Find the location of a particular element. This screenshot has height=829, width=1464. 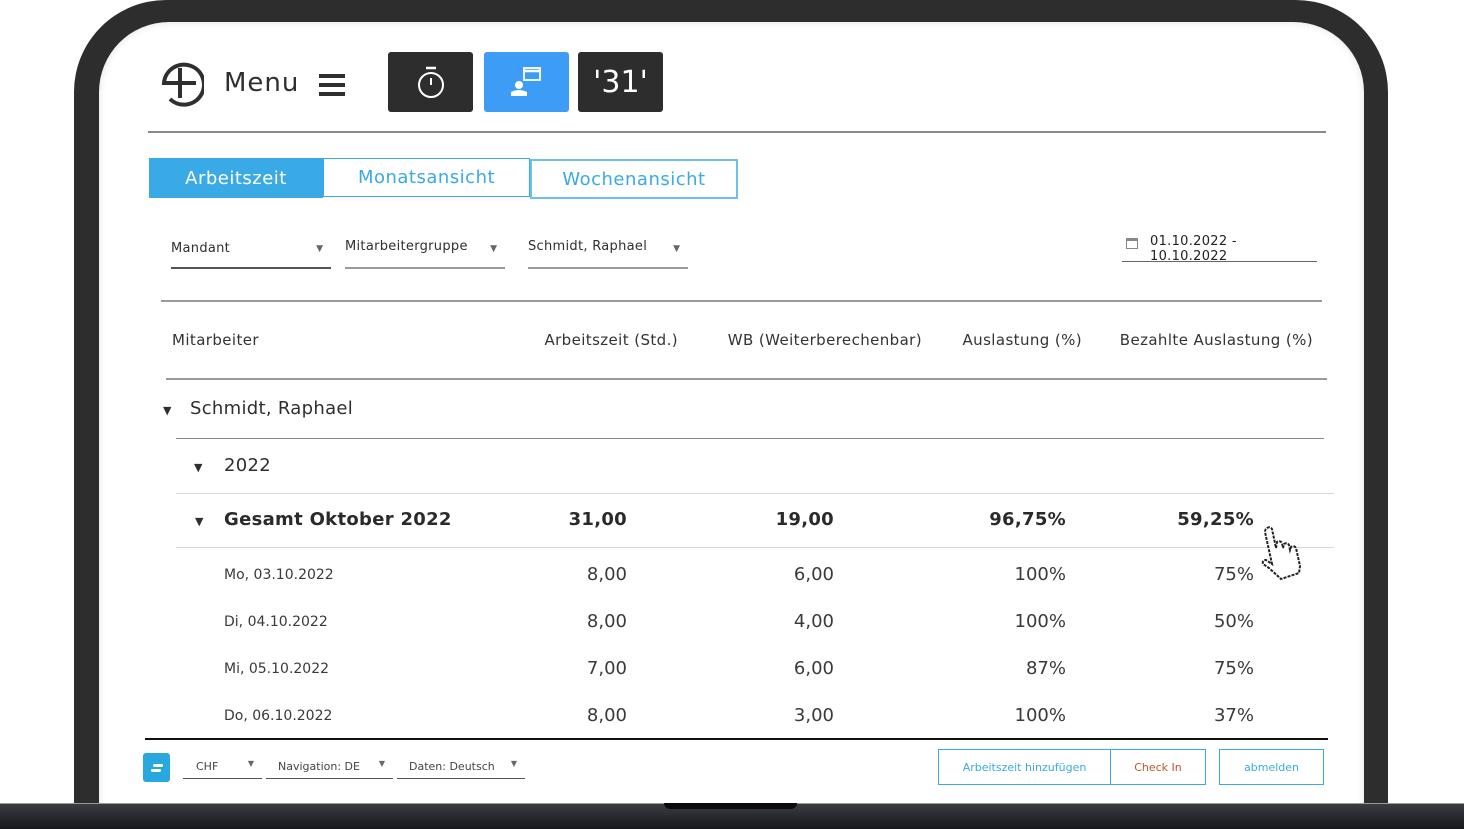

tab-wochenansicht: Wochenansicht is located at coordinates (634, 179).